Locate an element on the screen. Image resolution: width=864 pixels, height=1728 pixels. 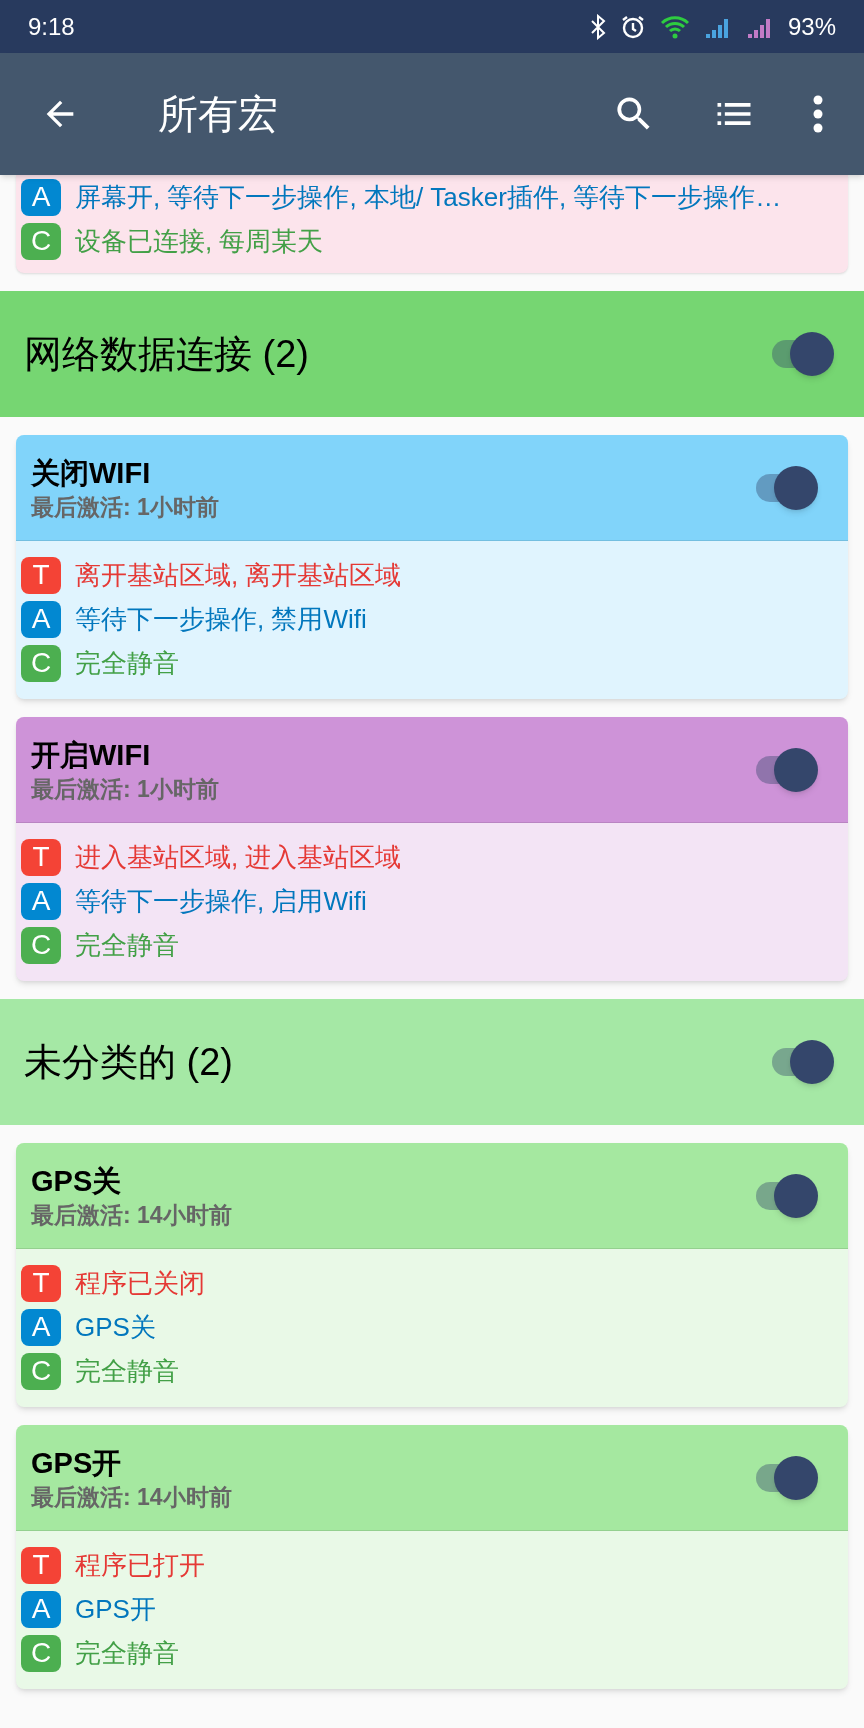
action-text: 等待下一步操作, 禁用Wifi is located at coordinates (221, 619).